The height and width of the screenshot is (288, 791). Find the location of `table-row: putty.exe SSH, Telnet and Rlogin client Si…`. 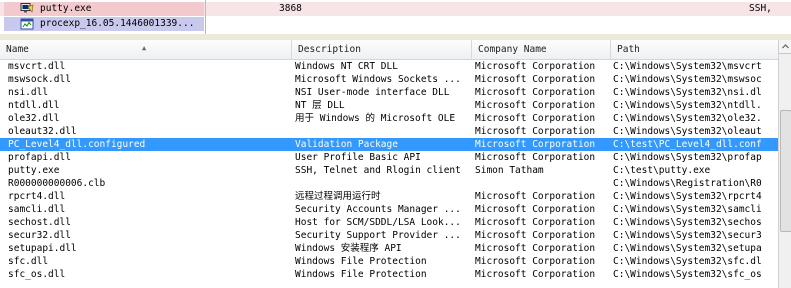

table-row: putty.exe SSH, Telnet and Rlogin client Si… is located at coordinates (389, 170).